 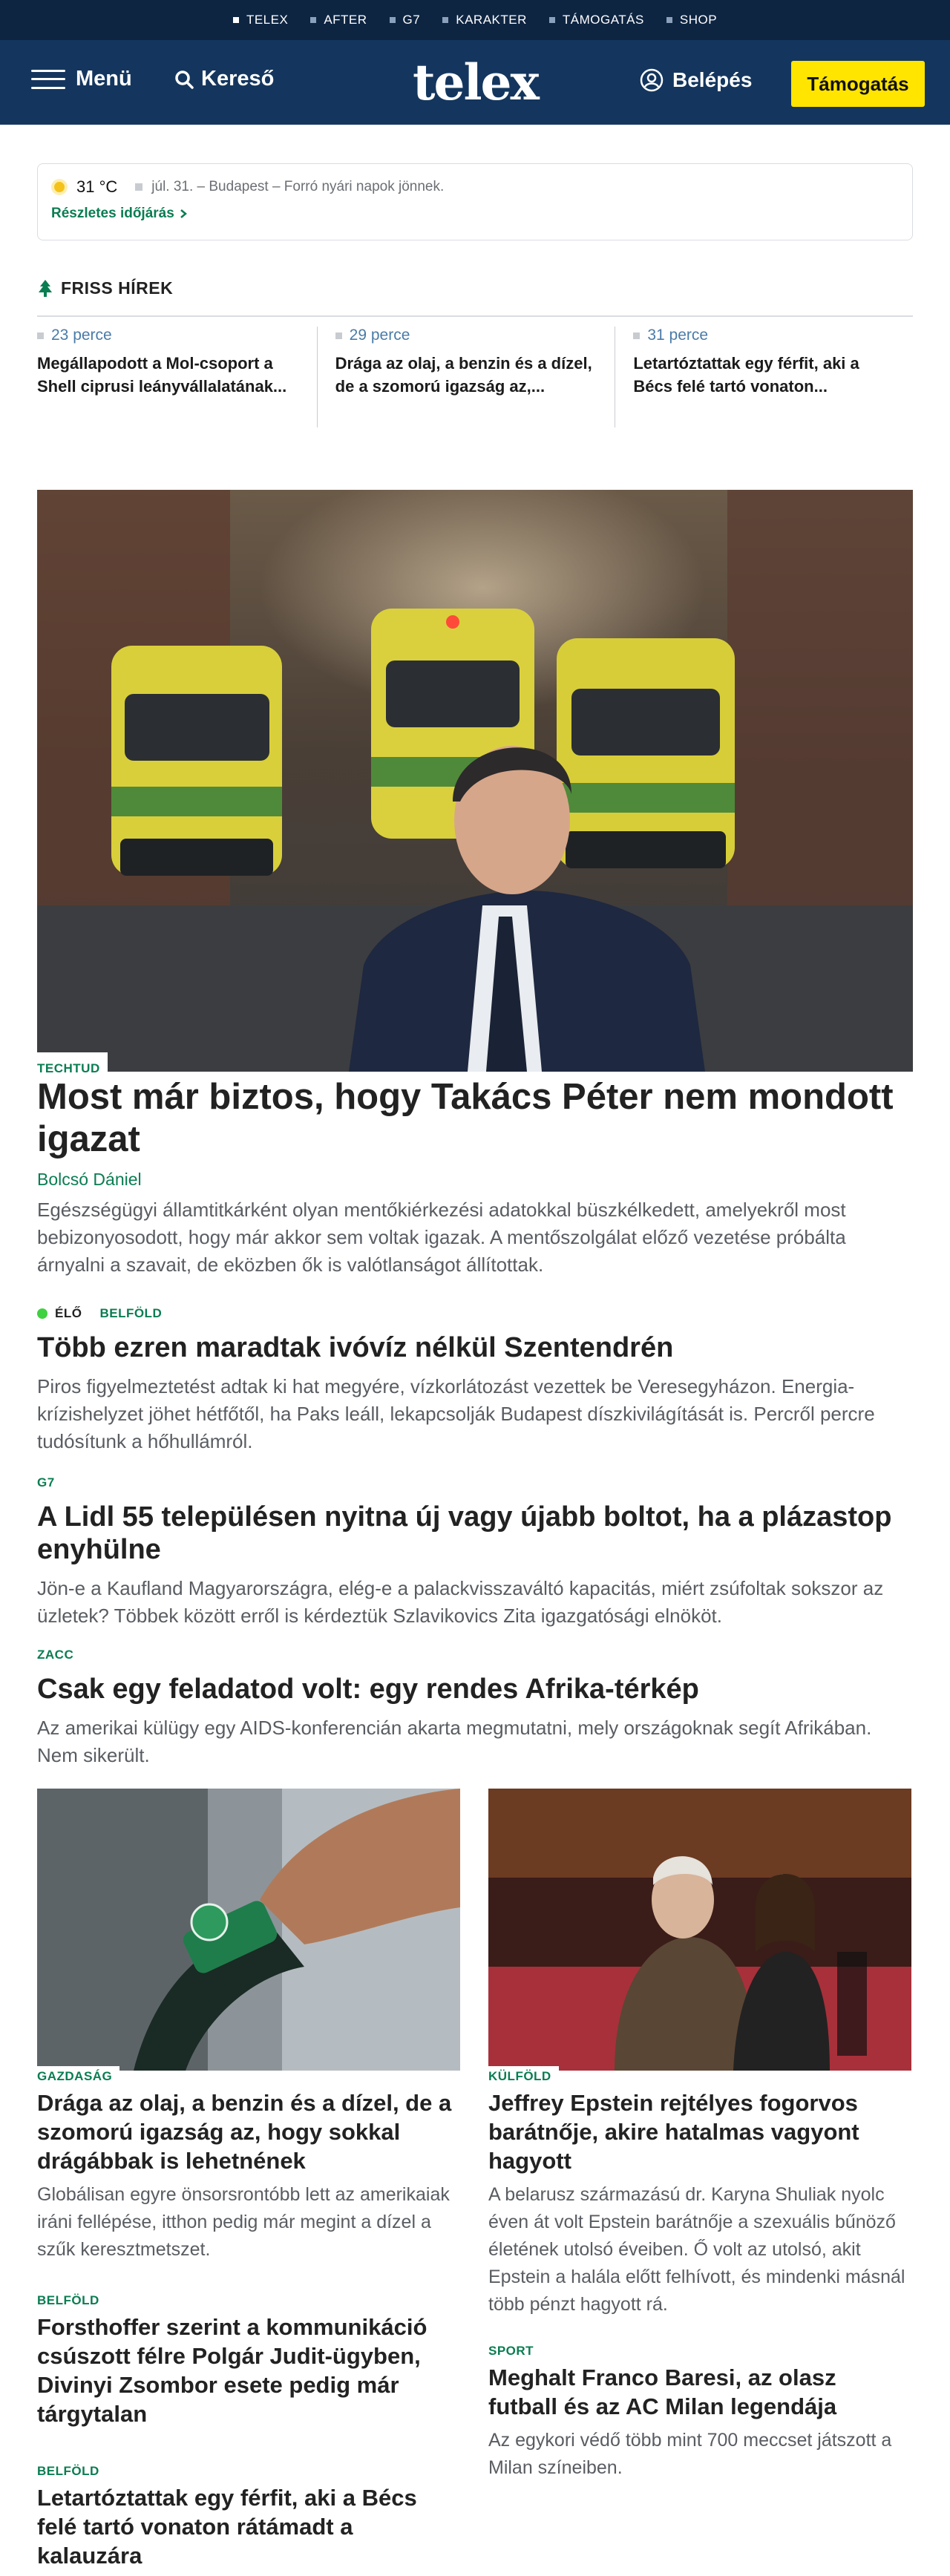 I want to click on top-nav-telex: TELEX, so click(x=260, y=20).